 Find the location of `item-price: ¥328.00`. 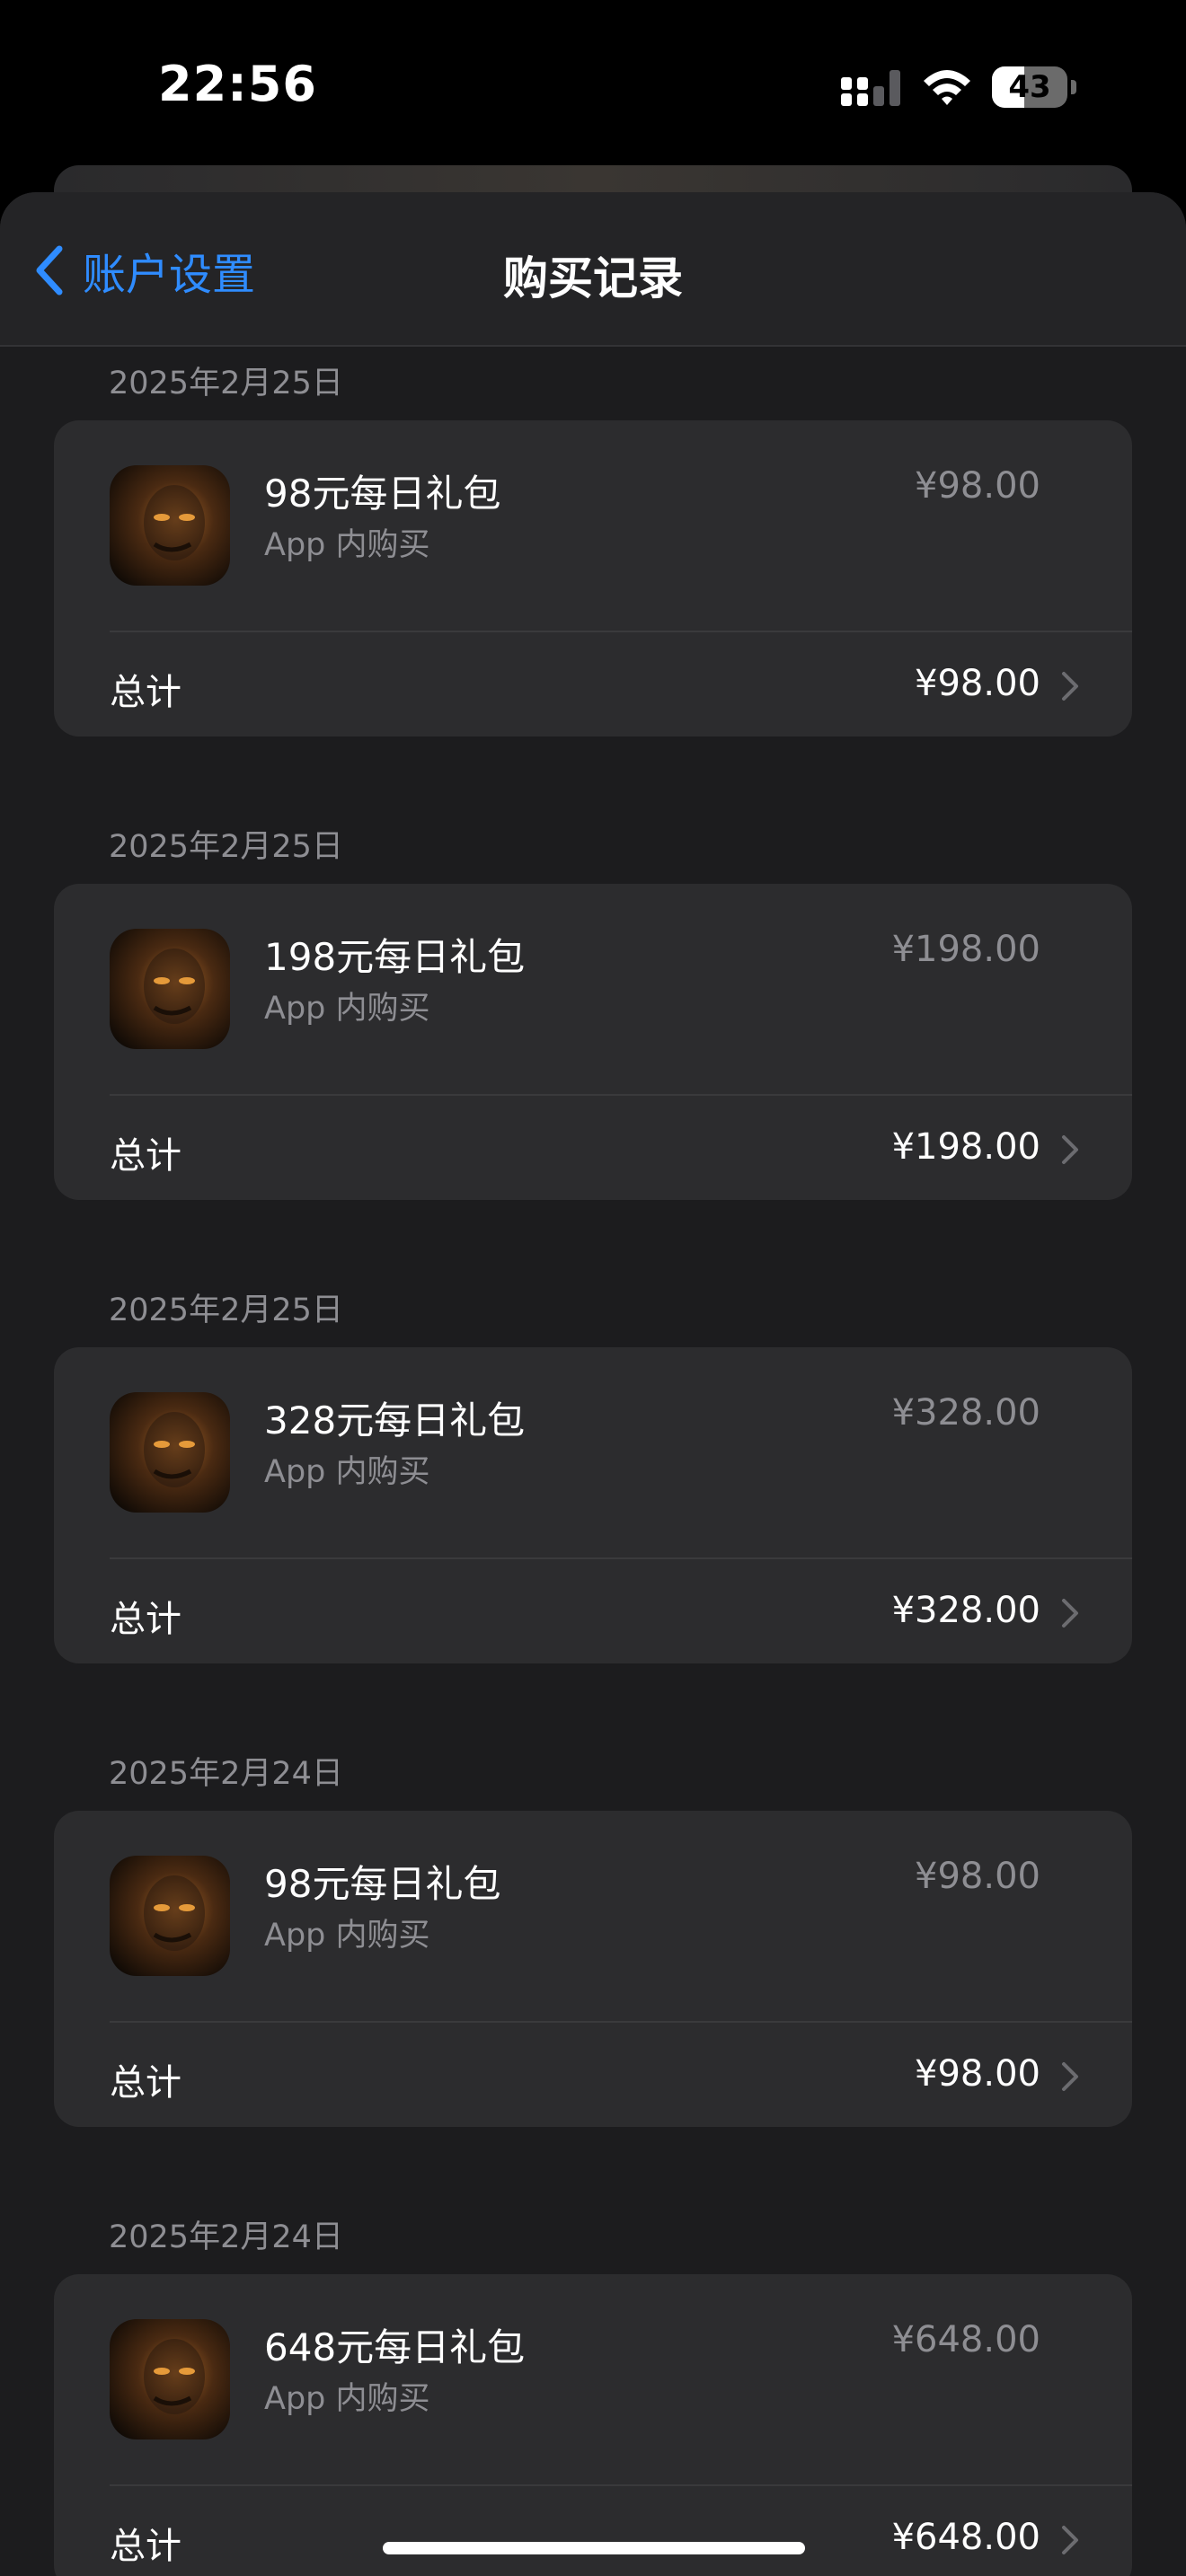

item-price: ¥328.00 is located at coordinates (965, 1413).